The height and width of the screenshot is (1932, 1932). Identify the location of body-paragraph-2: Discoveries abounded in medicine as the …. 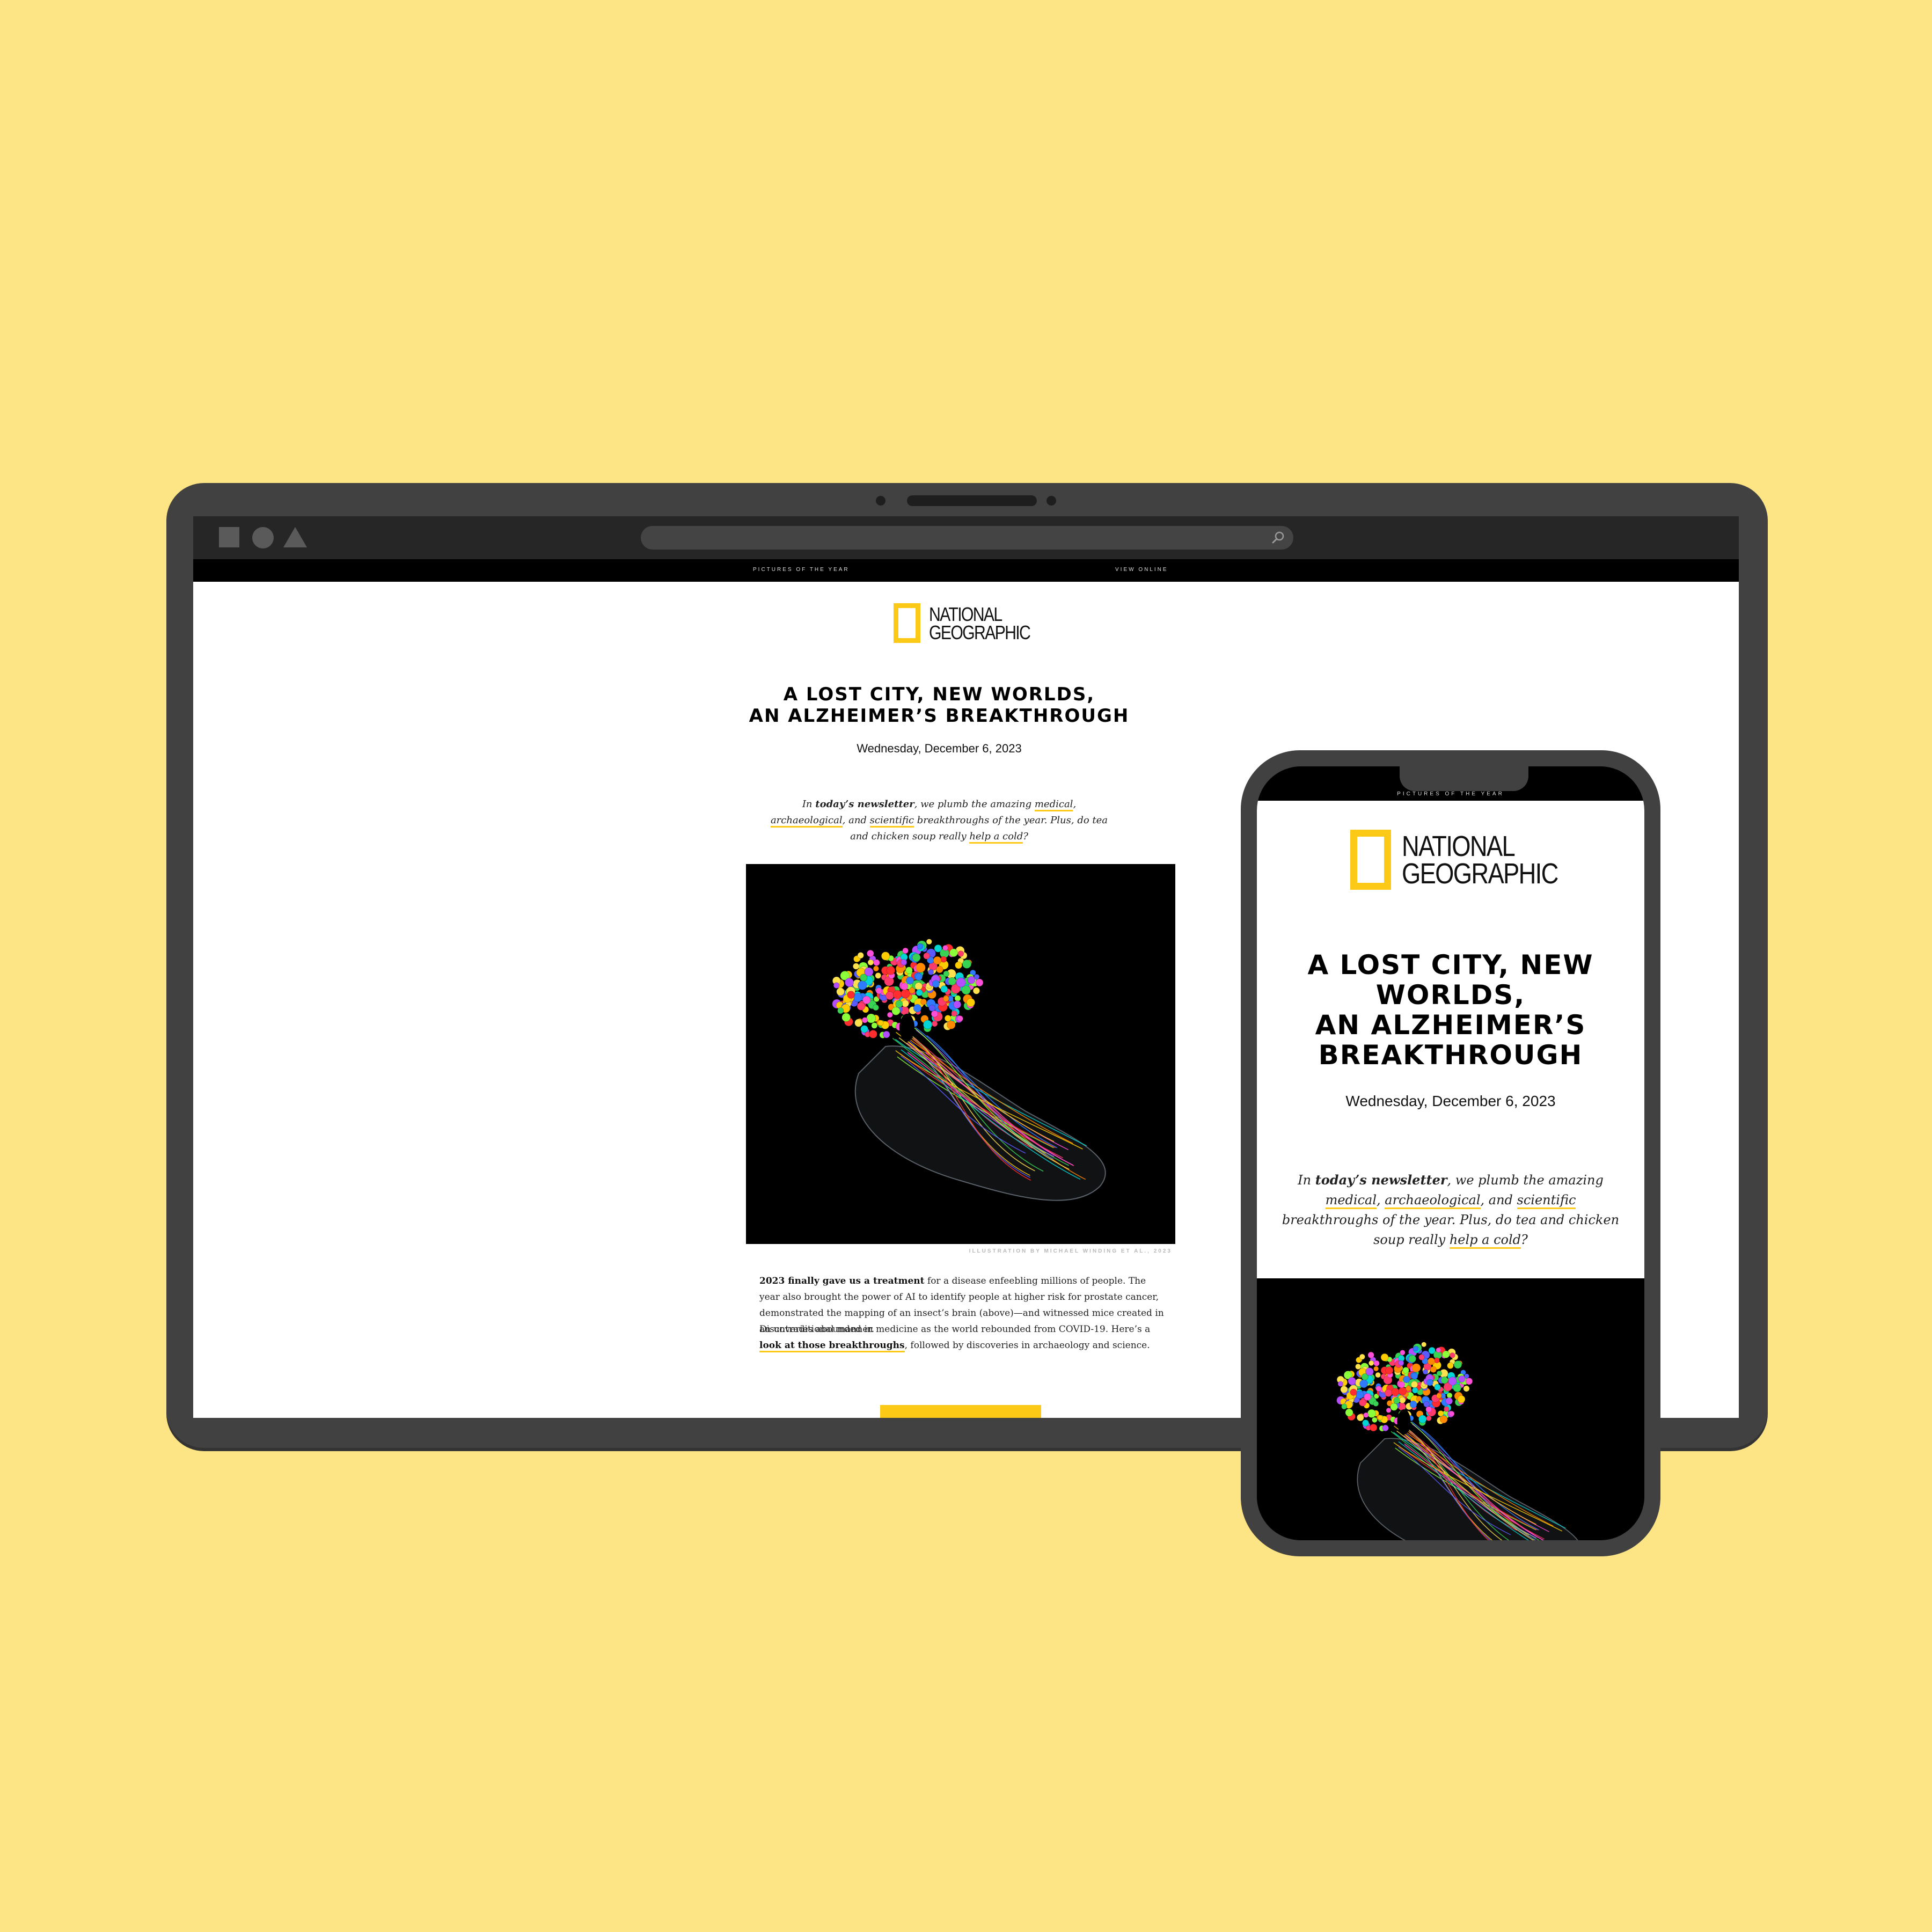
(963, 1337).